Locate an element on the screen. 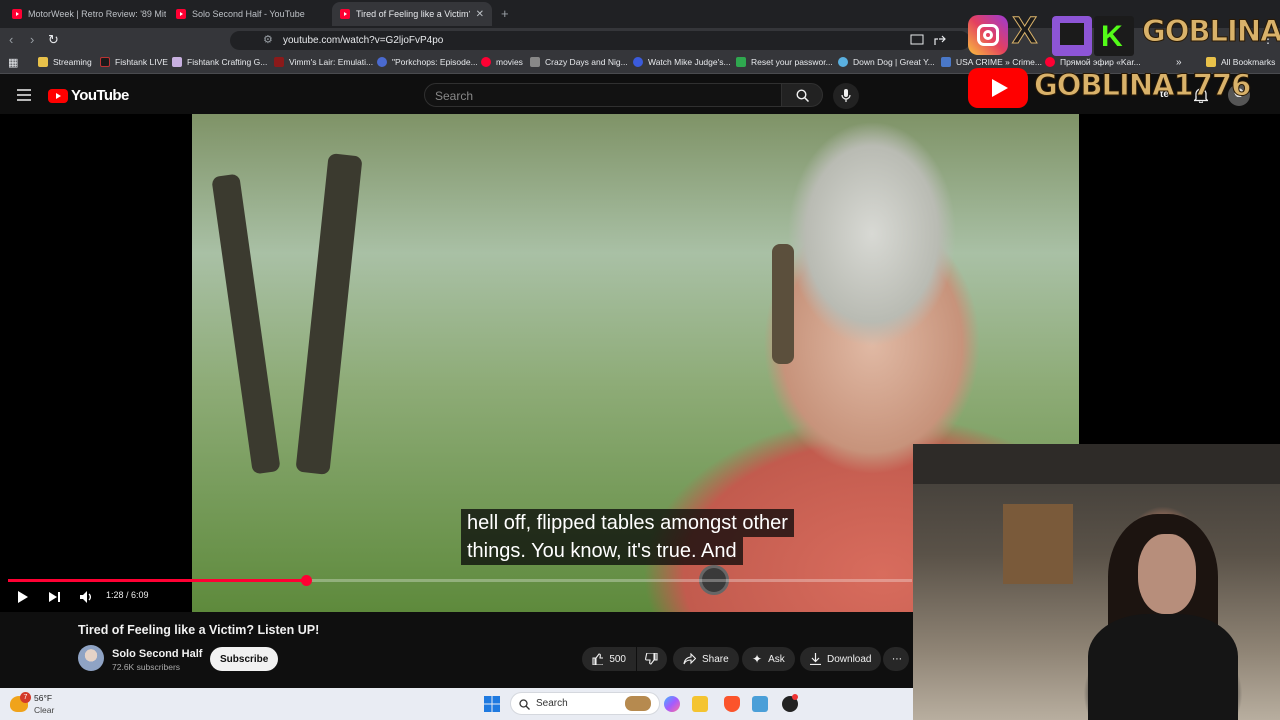 The image size is (1280, 720). new-tab-button: + is located at coordinates (505, 13).